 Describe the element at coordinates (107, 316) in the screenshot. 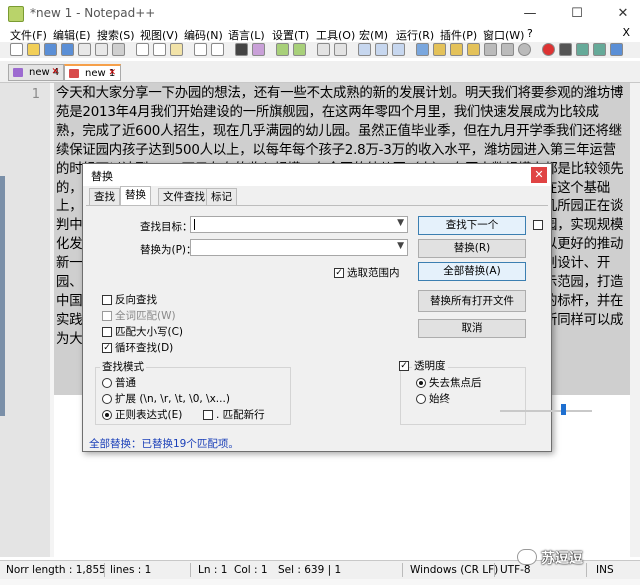

I see `whole-word-checkbox` at that location.